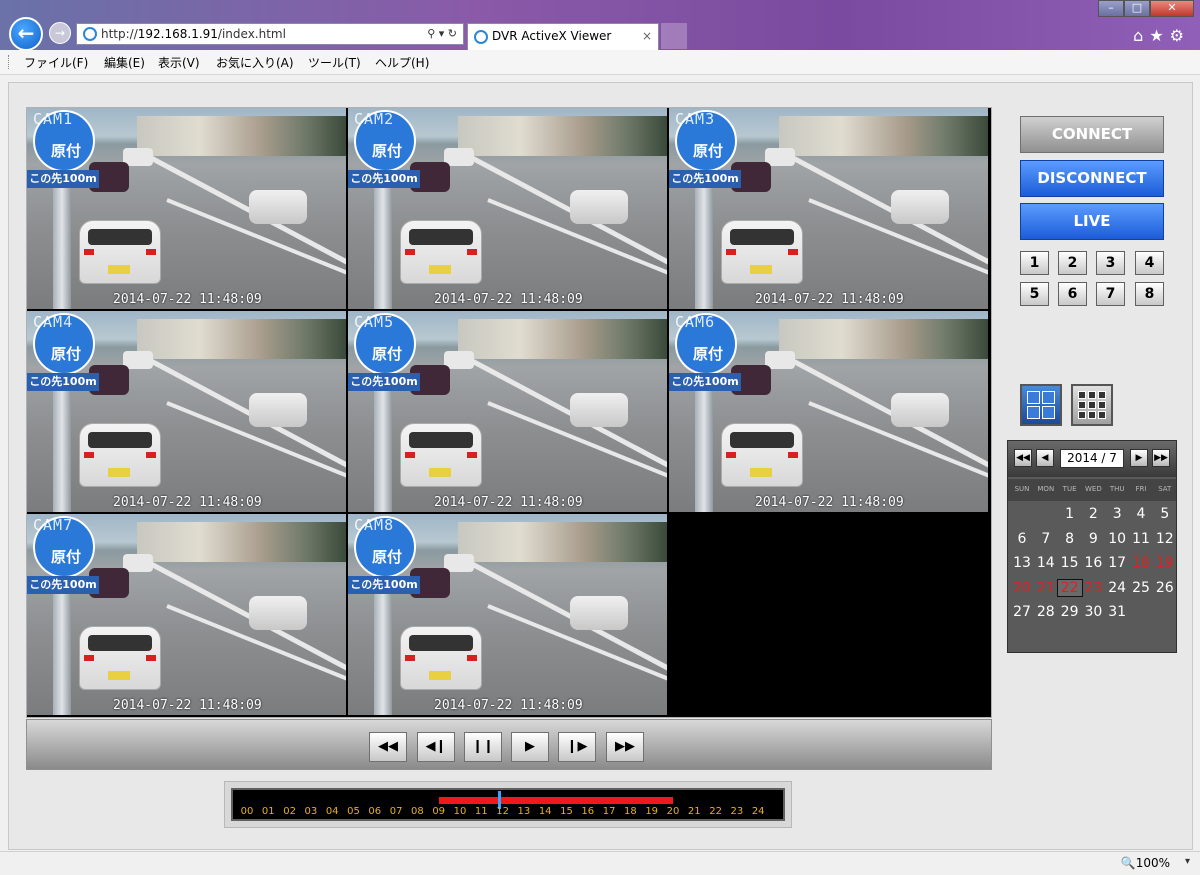  What do you see at coordinates (1110, 294) in the screenshot?
I see `channel-button: 7` at bounding box center [1110, 294].